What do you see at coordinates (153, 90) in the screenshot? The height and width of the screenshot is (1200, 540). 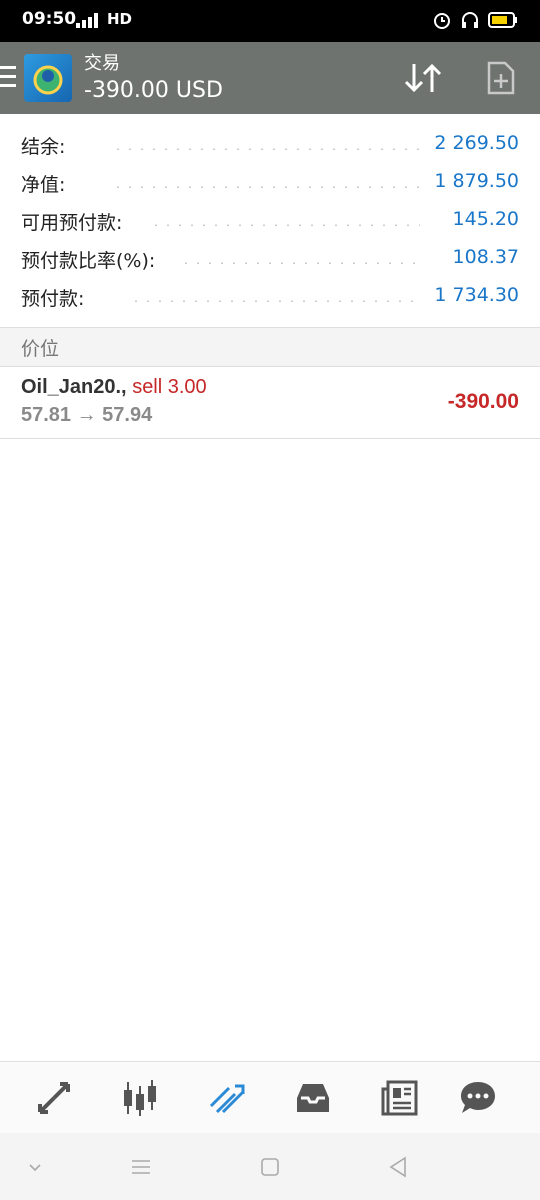 I see `profit-total: -390.00 USD` at bounding box center [153, 90].